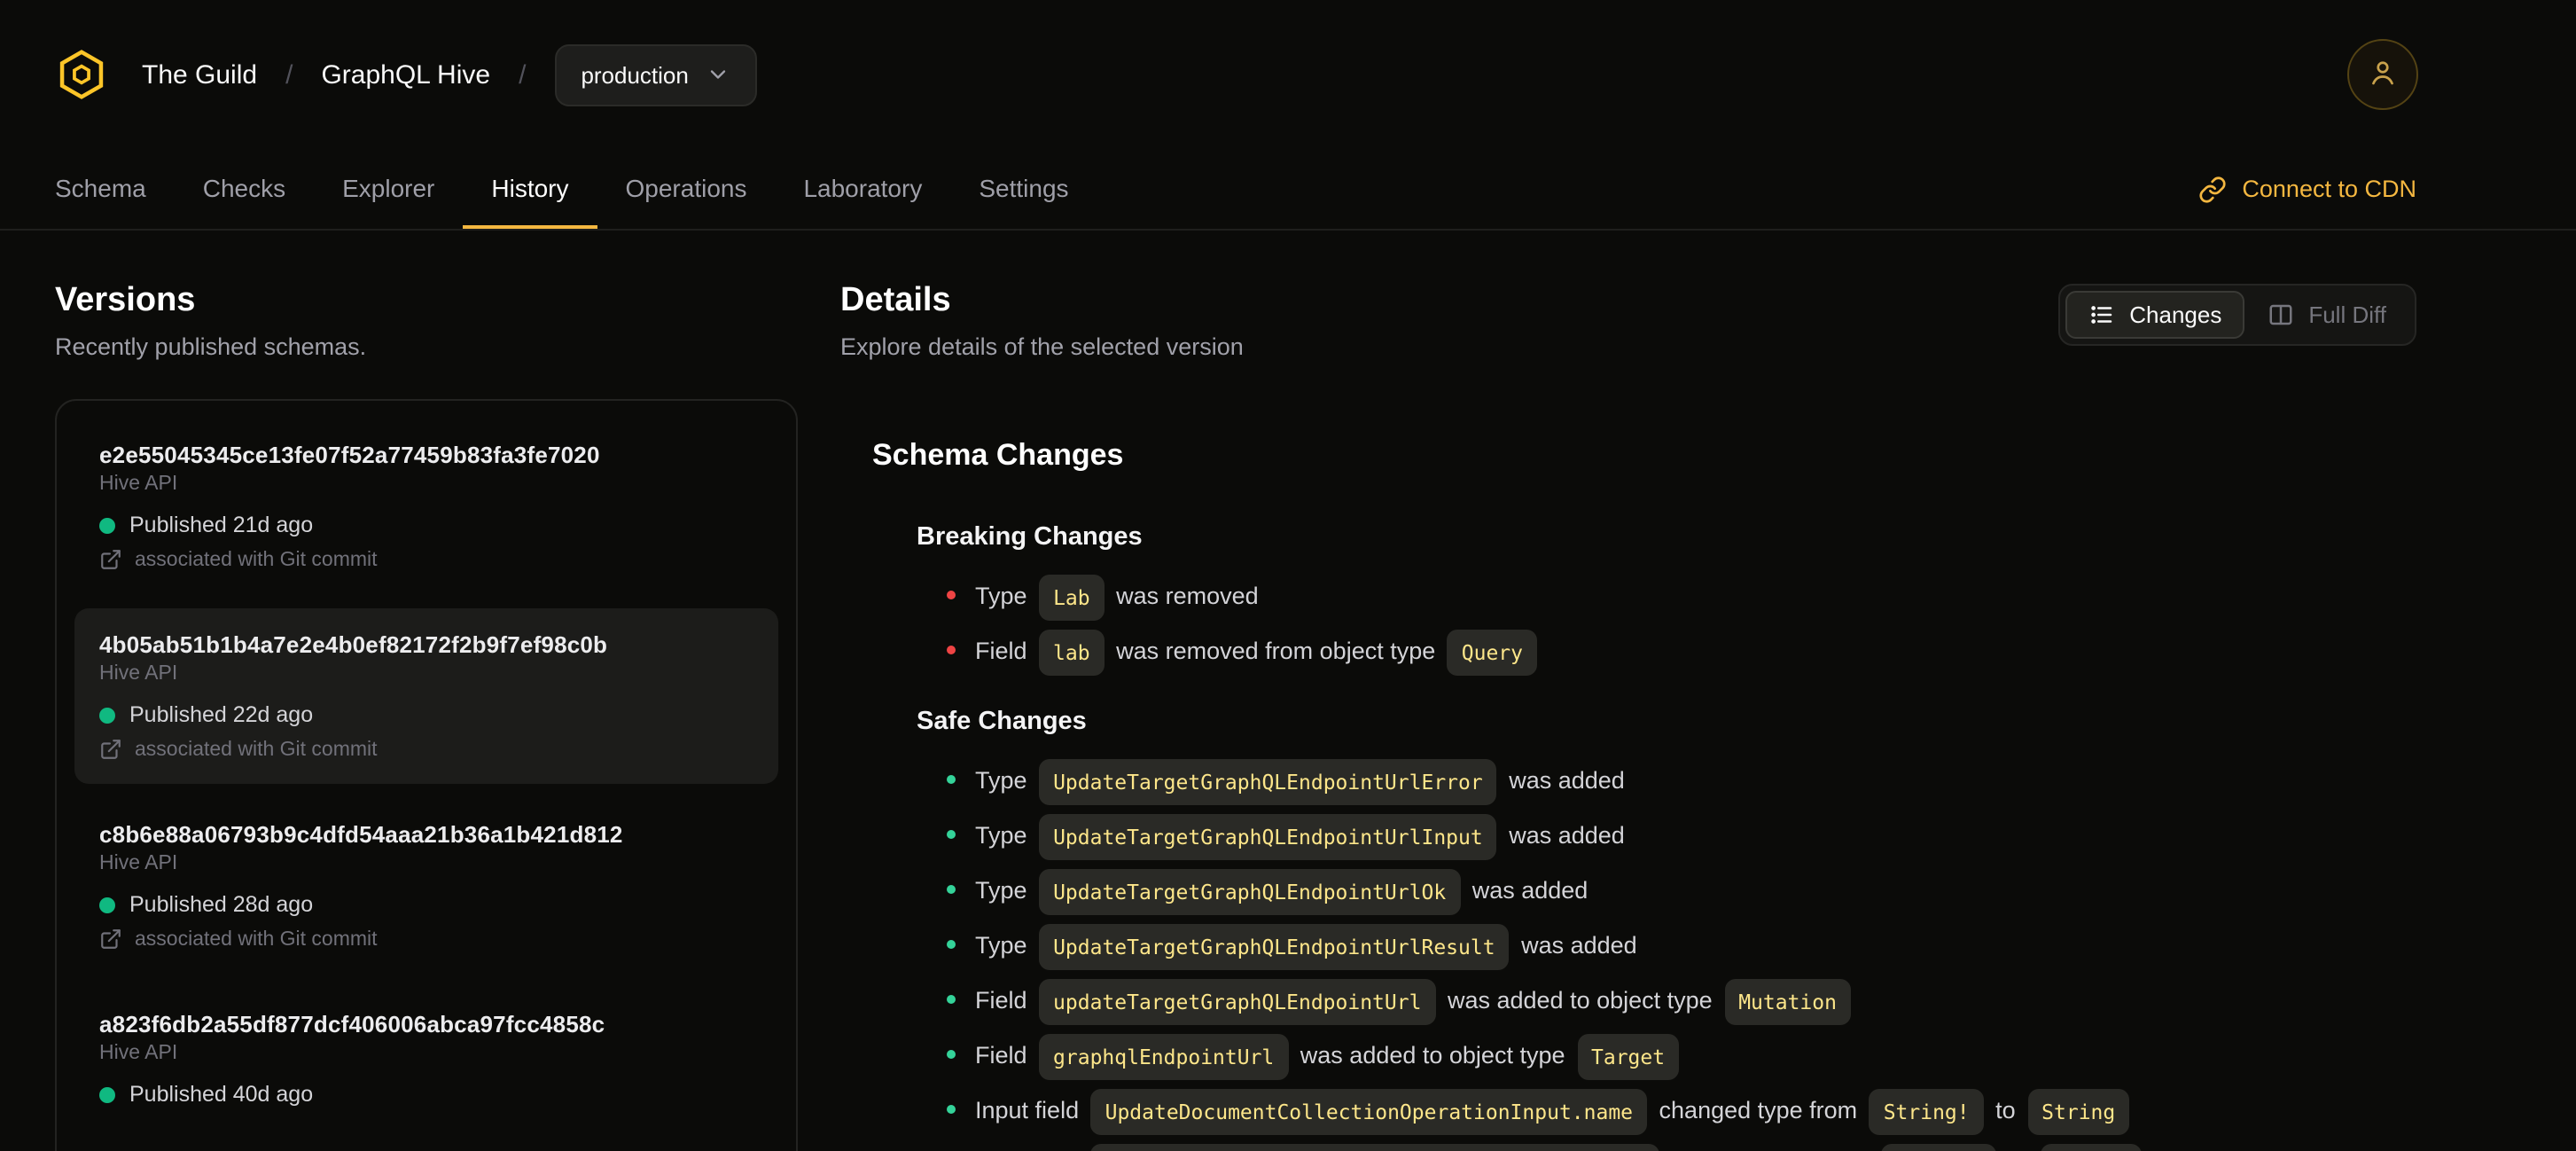  Describe the element at coordinates (718, 74) in the screenshot. I see `chevron-down-icon` at that location.